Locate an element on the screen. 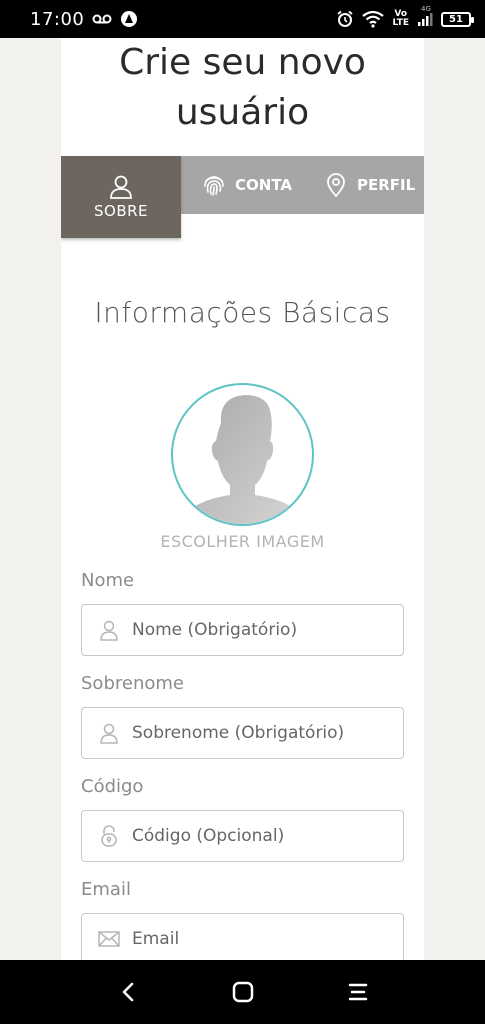 Image resolution: width=485 pixels, height=1024 pixels. home-button is located at coordinates (243, 992).